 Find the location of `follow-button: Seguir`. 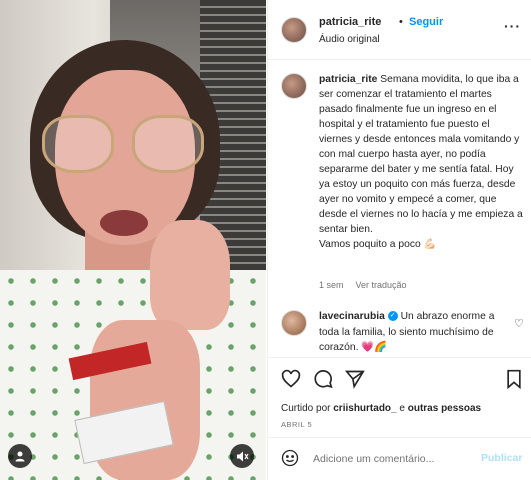

follow-button: Seguir is located at coordinates (426, 22).